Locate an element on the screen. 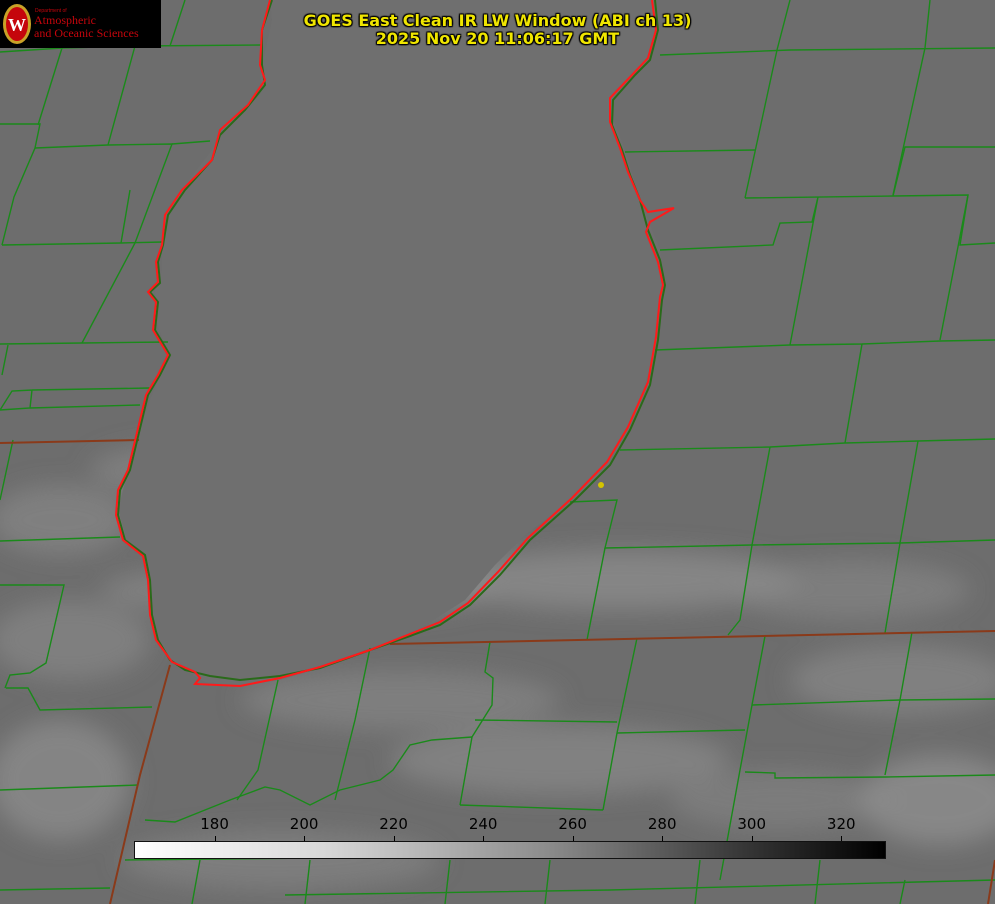  svg-text: W is located at coordinates (17, 25).